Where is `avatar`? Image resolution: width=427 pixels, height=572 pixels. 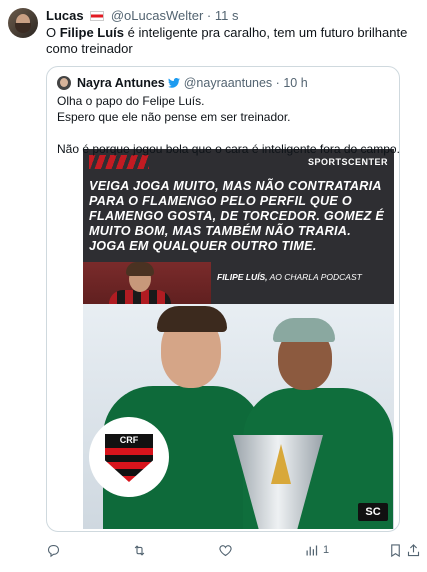
avatar is located at coordinates (23, 23).